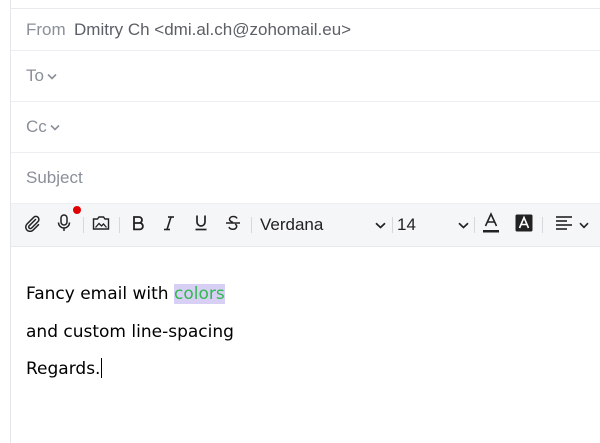 This screenshot has height=443, width=600. What do you see at coordinates (102, 368) in the screenshot?
I see `text-cursor` at bounding box center [102, 368].